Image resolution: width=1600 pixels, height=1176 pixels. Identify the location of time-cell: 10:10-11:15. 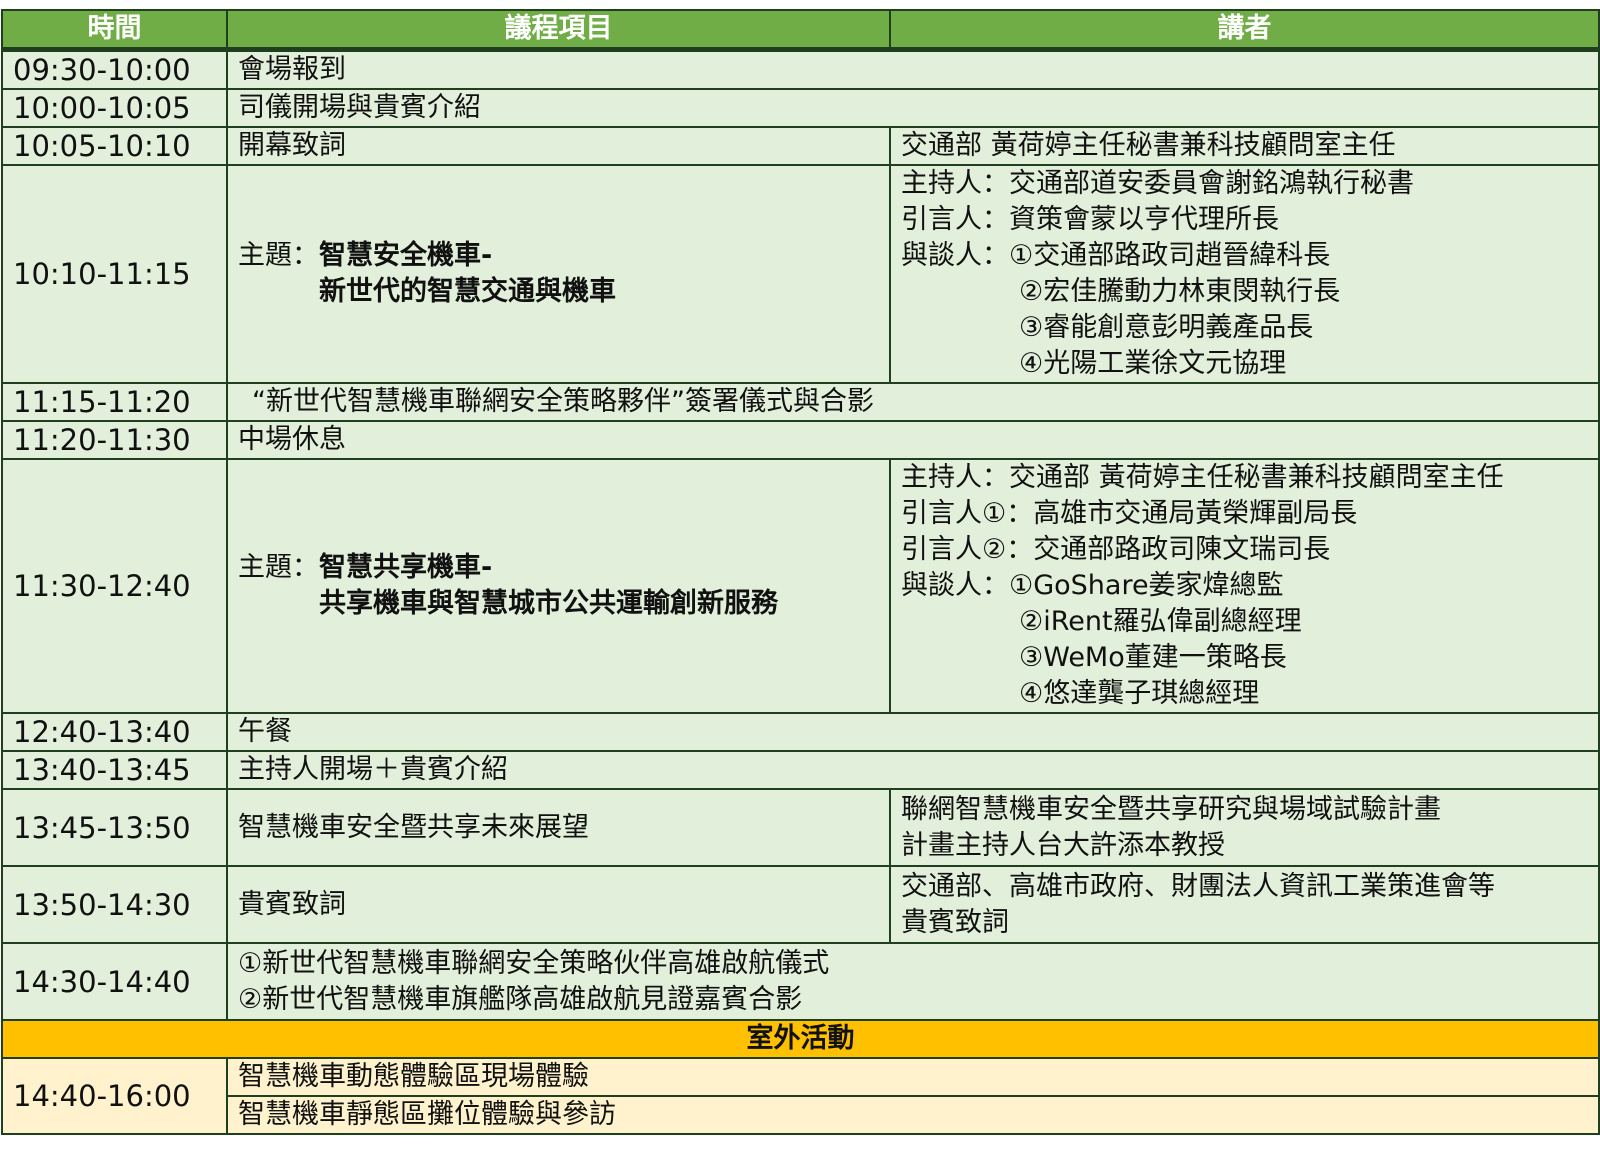
(114, 274).